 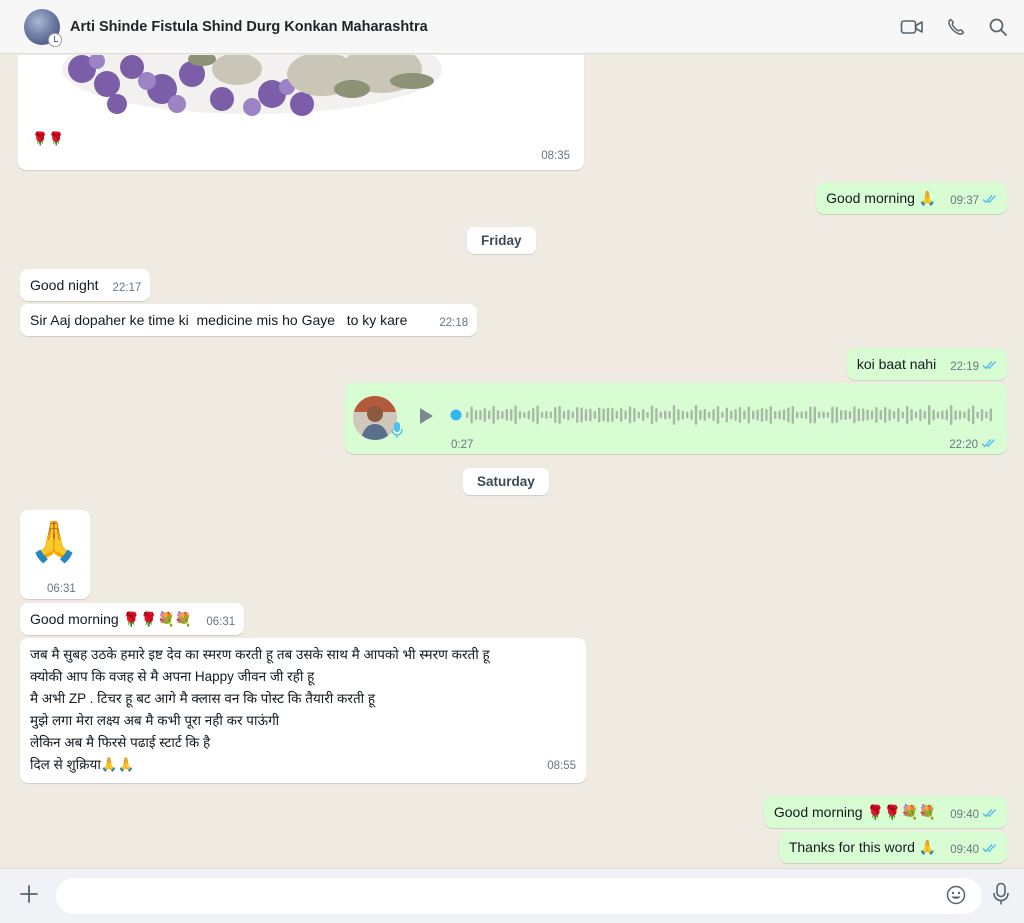 What do you see at coordinates (43, 27) in the screenshot?
I see `contact-avatar` at bounding box center [43, 27].